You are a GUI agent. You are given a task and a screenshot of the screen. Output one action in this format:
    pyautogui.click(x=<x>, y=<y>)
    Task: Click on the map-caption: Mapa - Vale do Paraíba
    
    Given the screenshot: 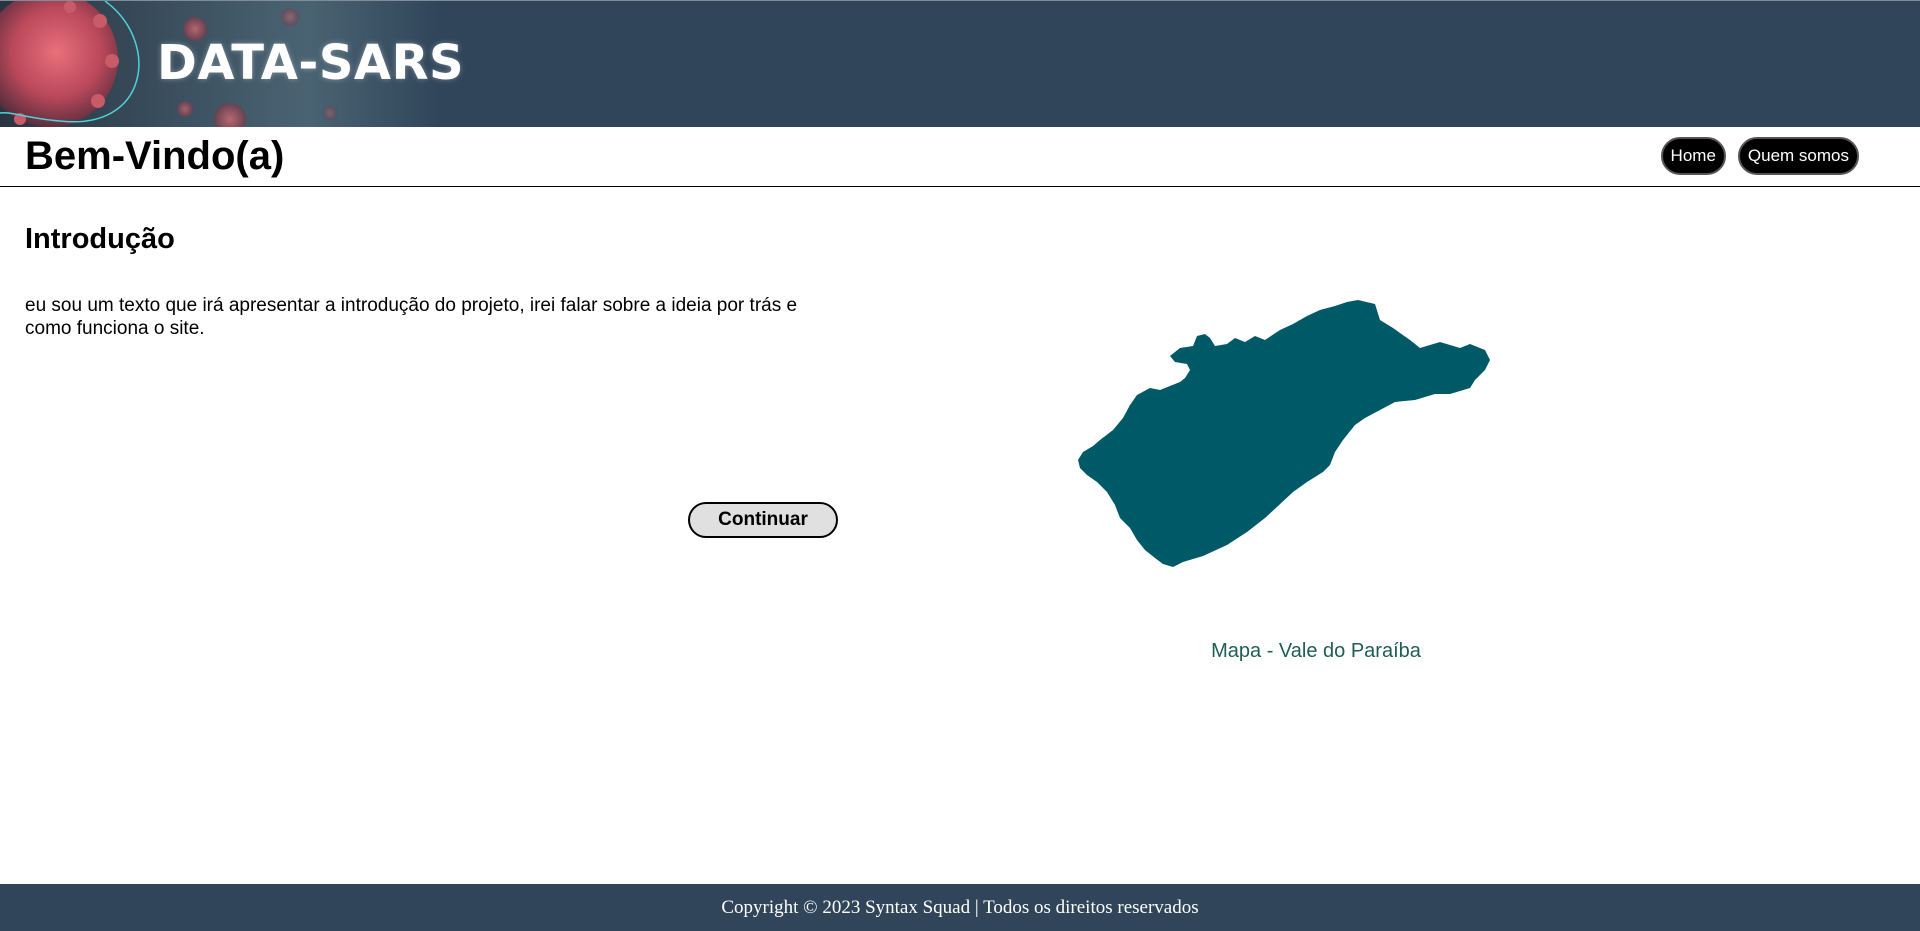 What is the action you would take?
    pyautogui.click(x=1316, y=651)
    